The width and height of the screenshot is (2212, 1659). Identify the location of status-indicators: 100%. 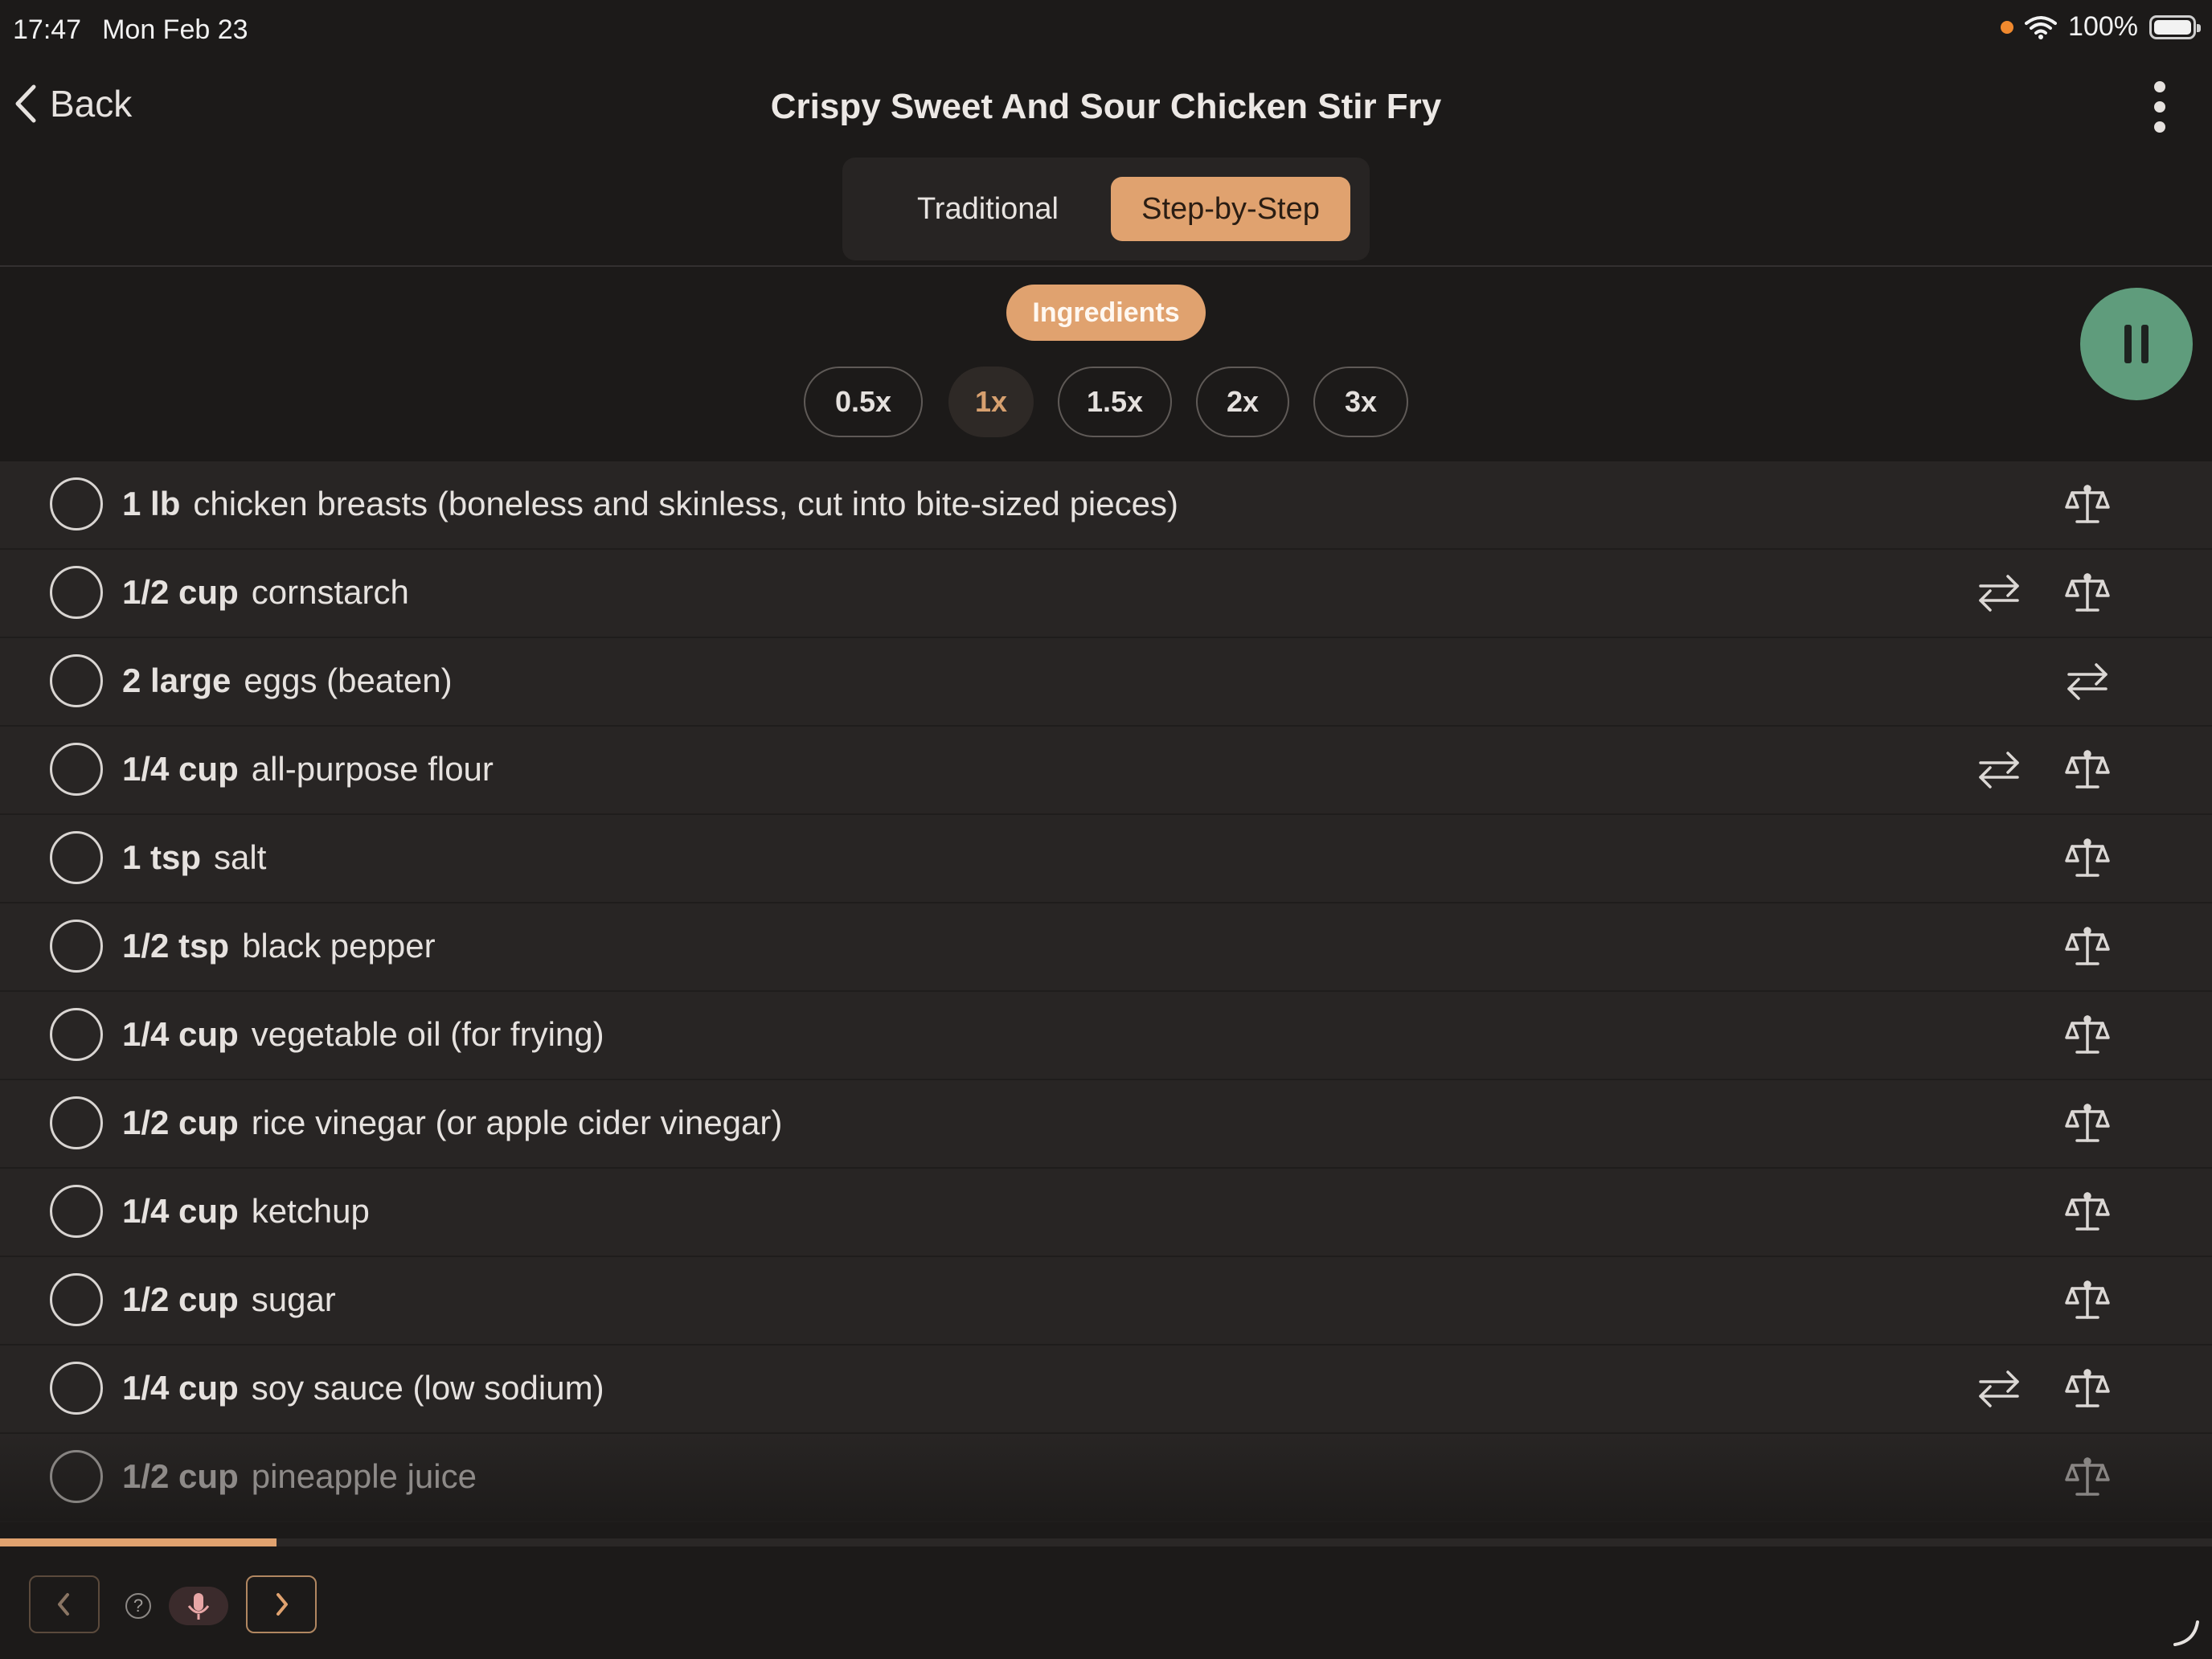
(2101, 27).